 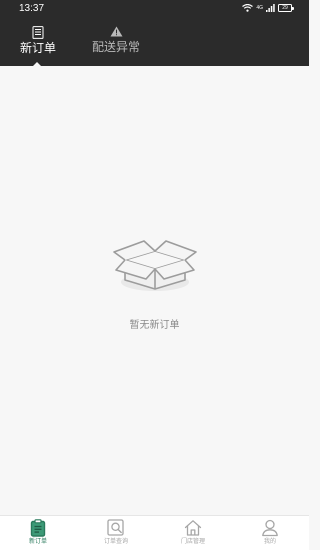 I want to click on nav-order-search-label: 订单查询, so click(x=115, y=541).